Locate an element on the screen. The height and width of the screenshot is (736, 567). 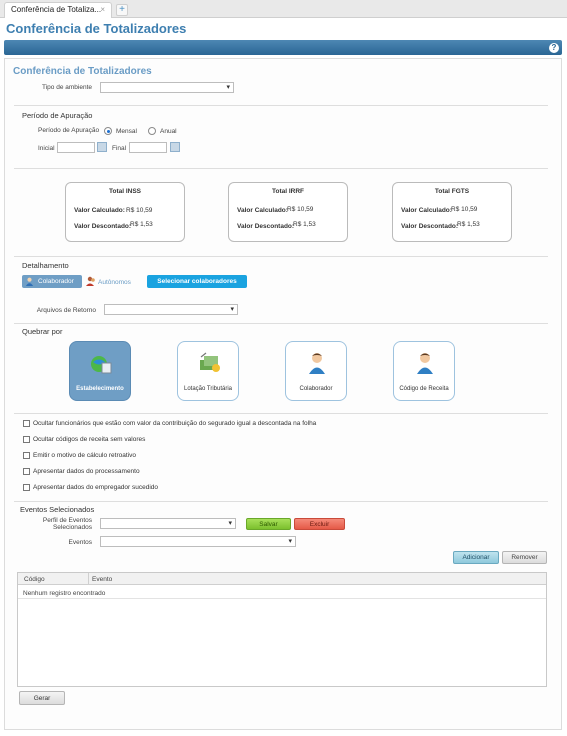
quebrar-colaborador-label: Colaborador is located at coordinates (316, 389).